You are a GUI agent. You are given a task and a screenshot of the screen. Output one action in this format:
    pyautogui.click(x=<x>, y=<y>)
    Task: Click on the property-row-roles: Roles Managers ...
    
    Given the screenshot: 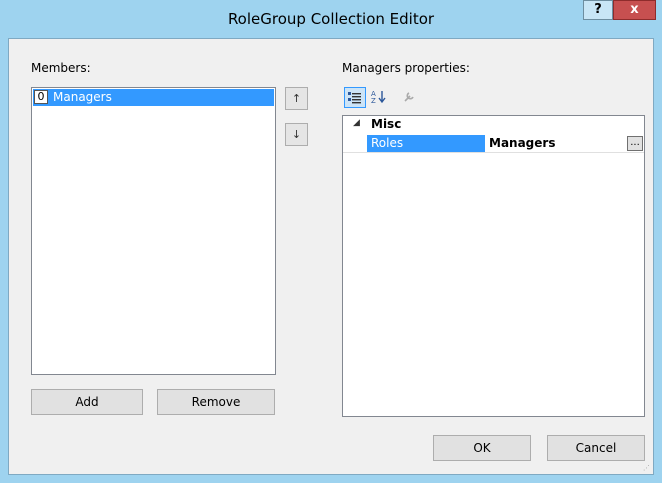 What is the action you would take?
    pyautogui.click(x=493, y=144)
    